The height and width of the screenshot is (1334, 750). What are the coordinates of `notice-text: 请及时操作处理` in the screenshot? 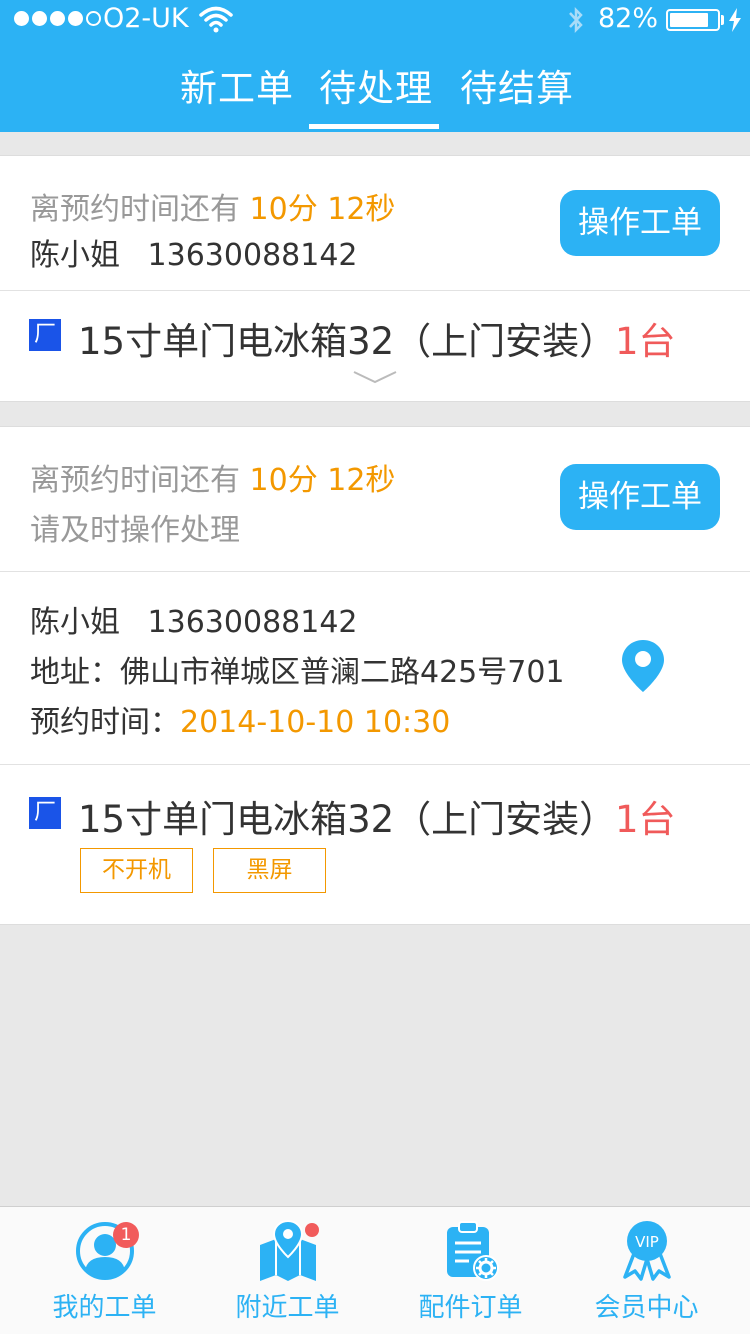 It's located at (135, 530).